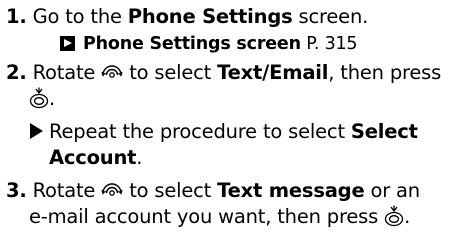 Image resolution: width=473 pixels, height=243 pixels. I want to click on step-1-line-1: 1. Go to the Phone Settings screen., so click(187, 17).